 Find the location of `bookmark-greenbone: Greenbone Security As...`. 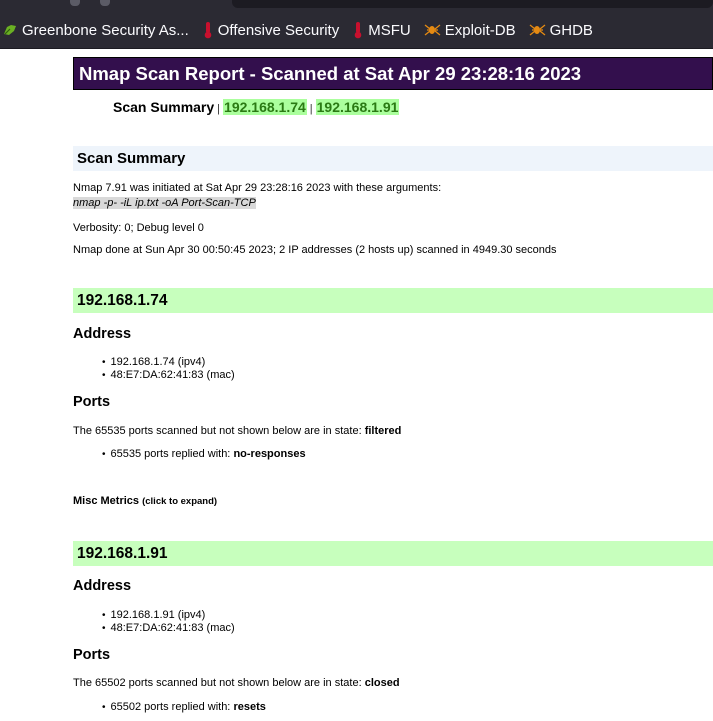

bookmark-greenbone: Greenbone Security As... is located at coordinates (95, 30).